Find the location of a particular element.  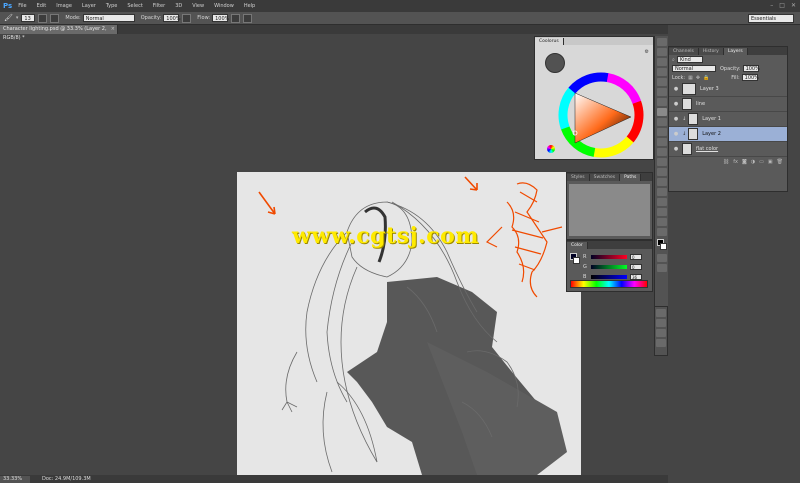

airbrush-icon is located at coordinates (236, 18).